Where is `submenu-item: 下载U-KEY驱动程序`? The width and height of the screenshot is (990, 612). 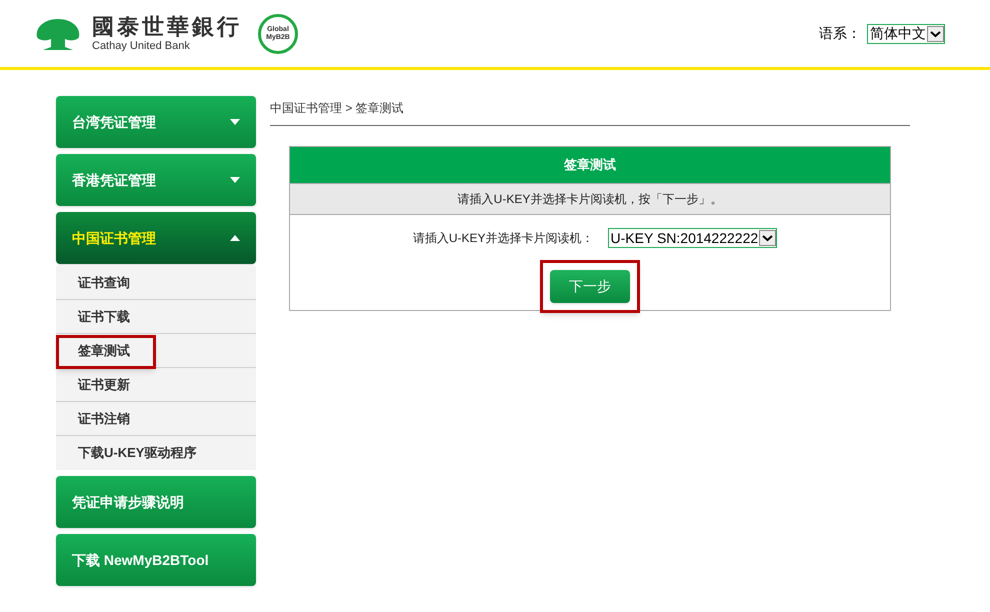
submenu-item: 下载U-KEY驱动程序 is located at coordinates (137, 453).